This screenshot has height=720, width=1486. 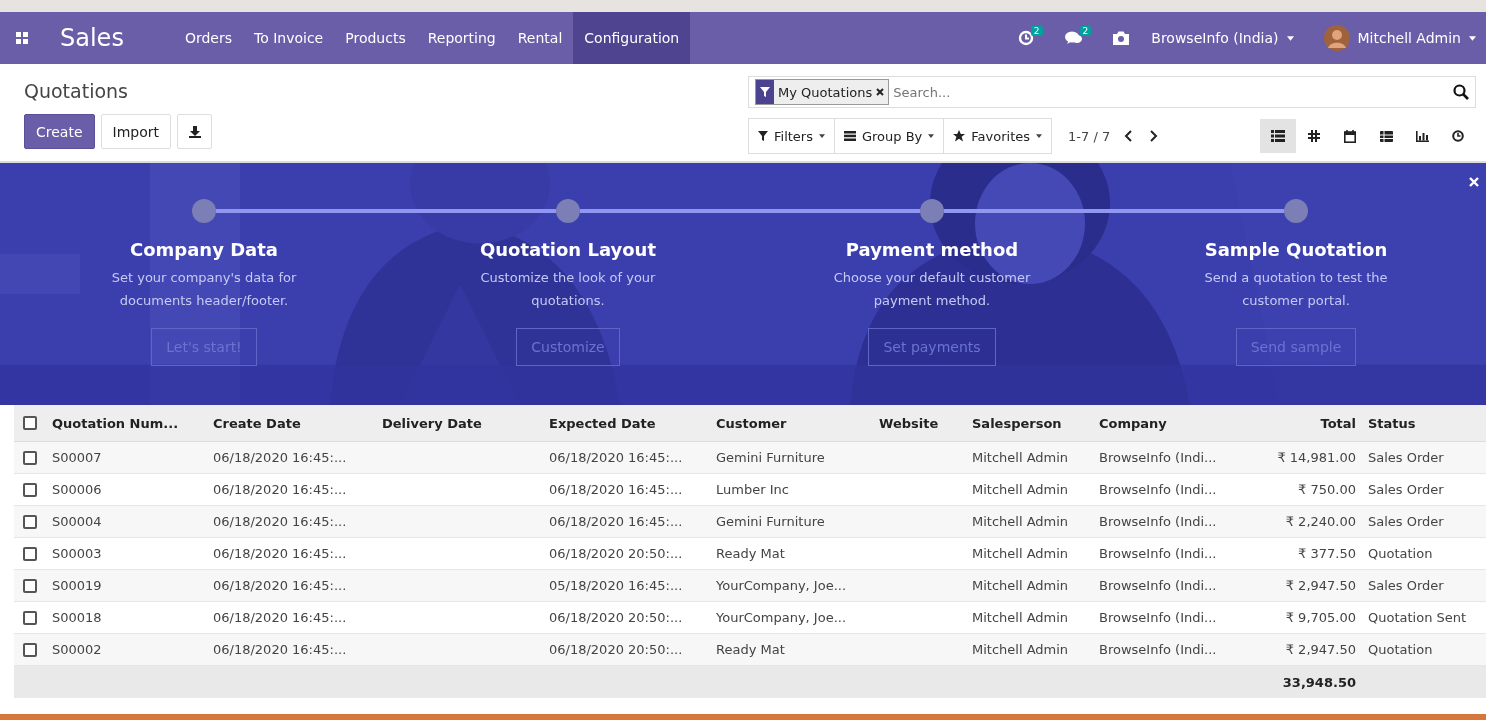 What do you see at coordinates (632, 38) in the screenshot?
I see `menu-item: Configuration` at bounding box center [632, 38].